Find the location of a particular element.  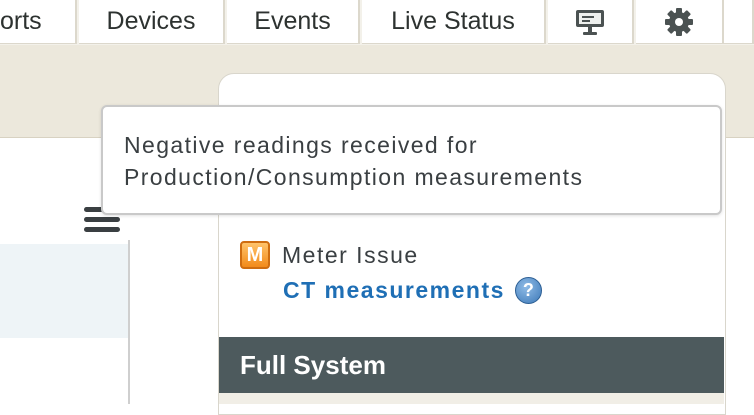

chart-area is located at coordinates (64, 291).